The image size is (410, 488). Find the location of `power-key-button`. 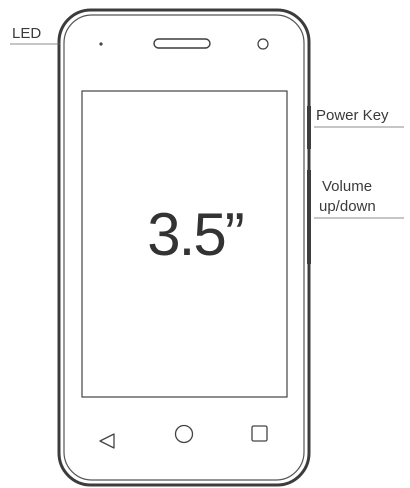

power-key-button is located at coordinates (309, 127).